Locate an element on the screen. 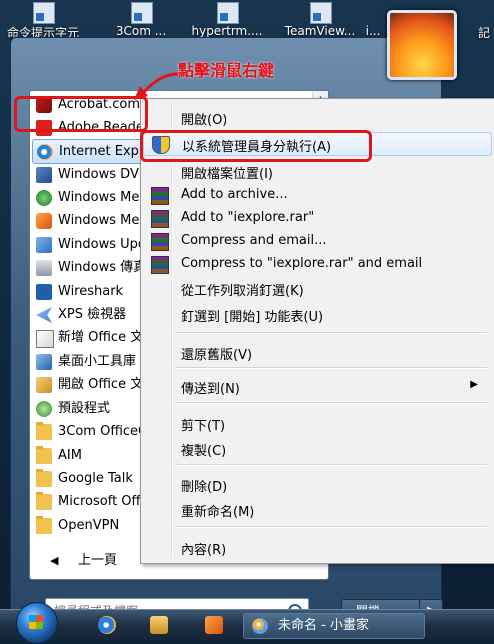  ctx-label: Add to "iexplore.rar" is located at coordinates (248, 217).